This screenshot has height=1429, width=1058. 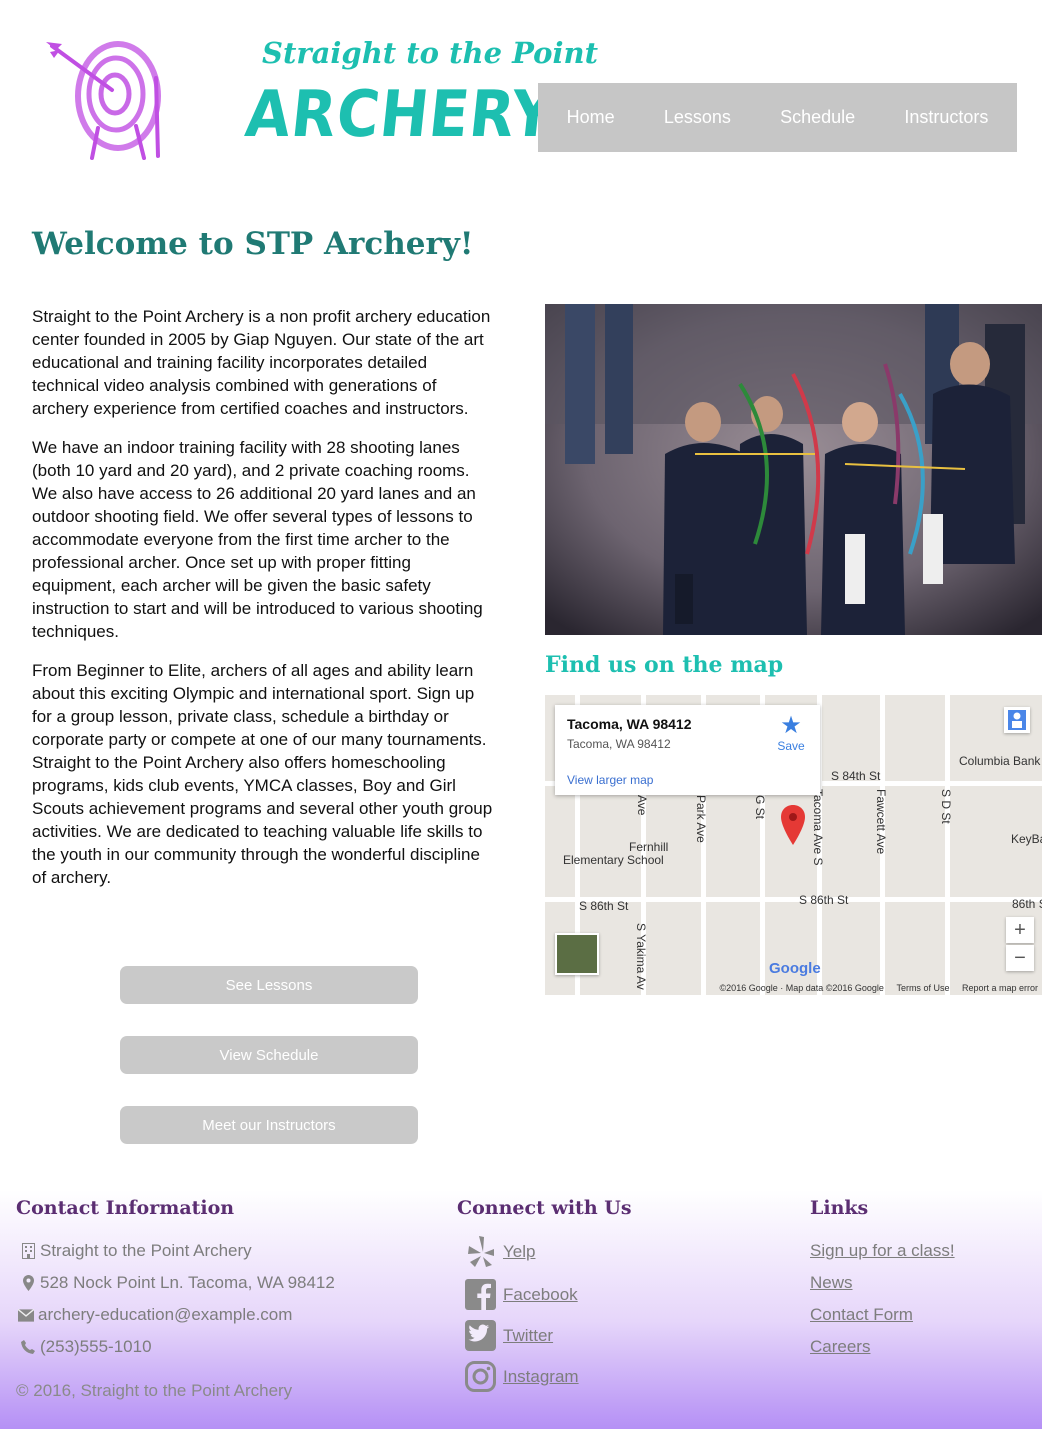 I want to click on poi-school-line2: Elementary School, so click(x=613, y=860).